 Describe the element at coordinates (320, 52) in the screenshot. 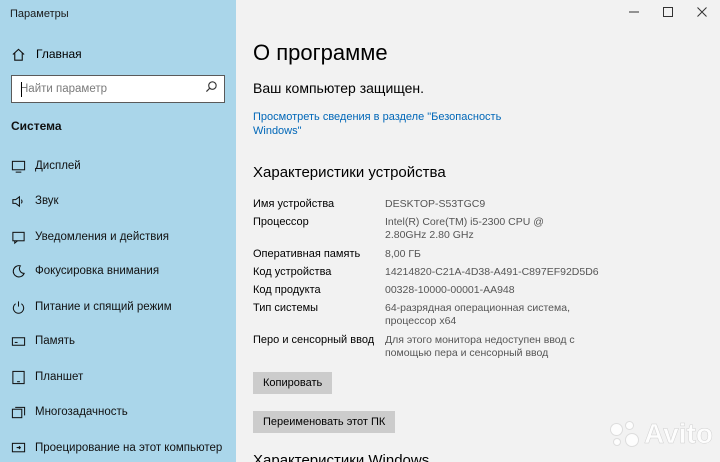

I see `page-title: О программе` at that location.